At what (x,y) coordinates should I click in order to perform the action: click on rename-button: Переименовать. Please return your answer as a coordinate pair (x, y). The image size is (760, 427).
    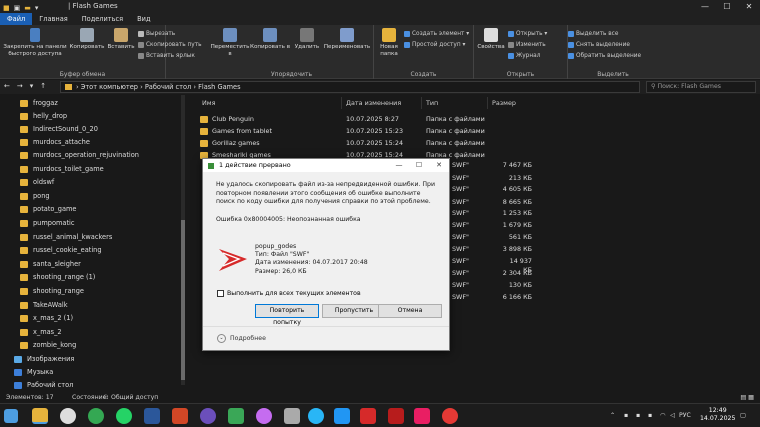
    Looking at the image, I should click on (347, 39).